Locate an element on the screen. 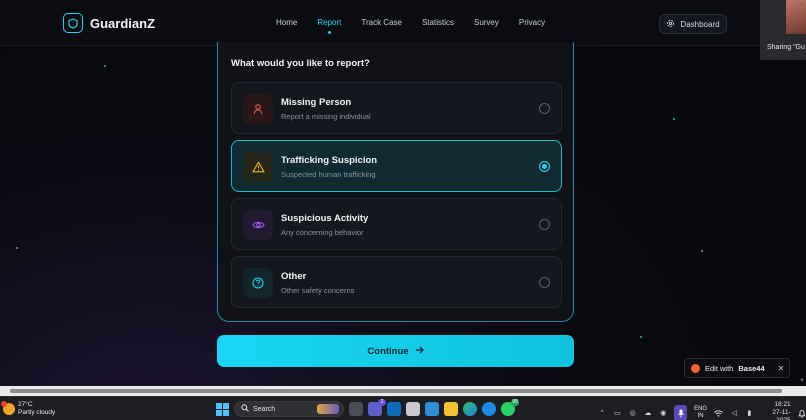 This screenshot has height=420, width=806. shield-icon is located at coordinates (73, 23).